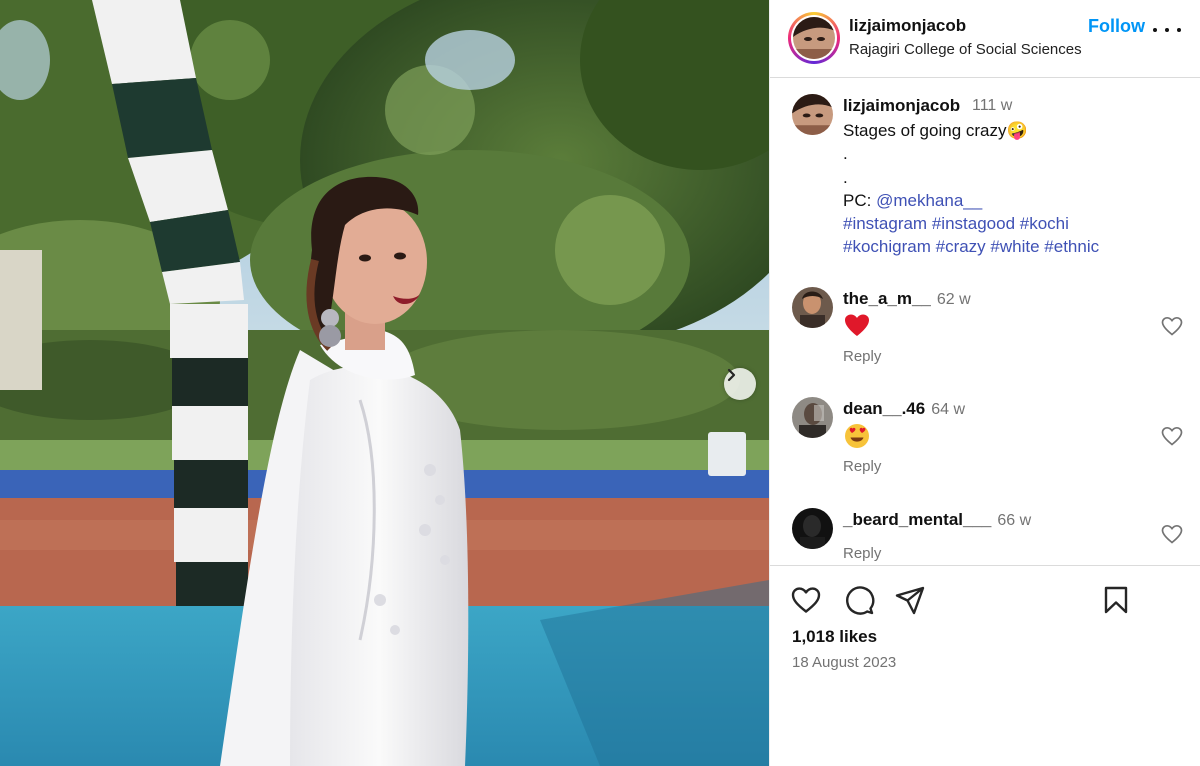 This screenshot has height=766, width=1200. Describe the element at coordinates (834, 637) in the screenshot. I see `likes-count: 1,018 likes` at that location.